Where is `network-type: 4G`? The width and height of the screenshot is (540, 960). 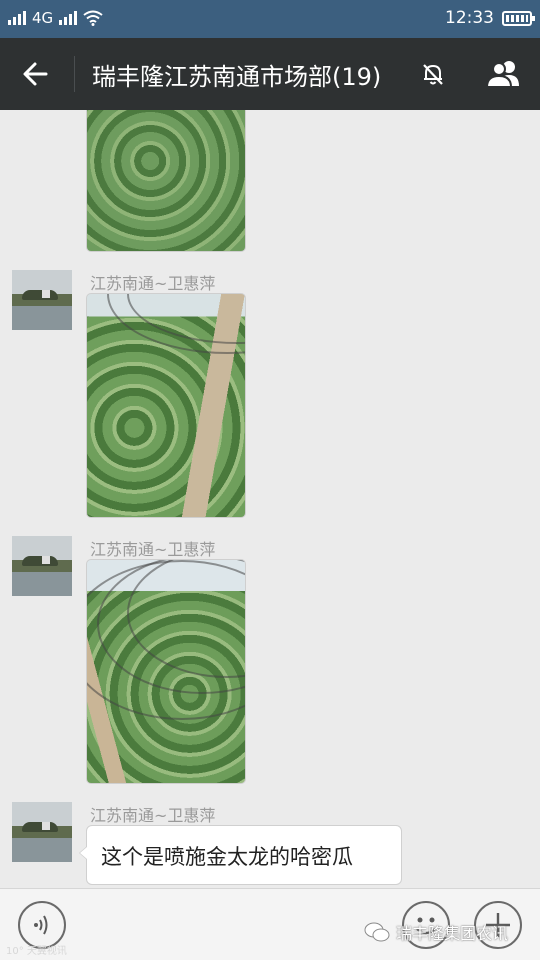
network-type: 4G is located at coordinates (43, 18).